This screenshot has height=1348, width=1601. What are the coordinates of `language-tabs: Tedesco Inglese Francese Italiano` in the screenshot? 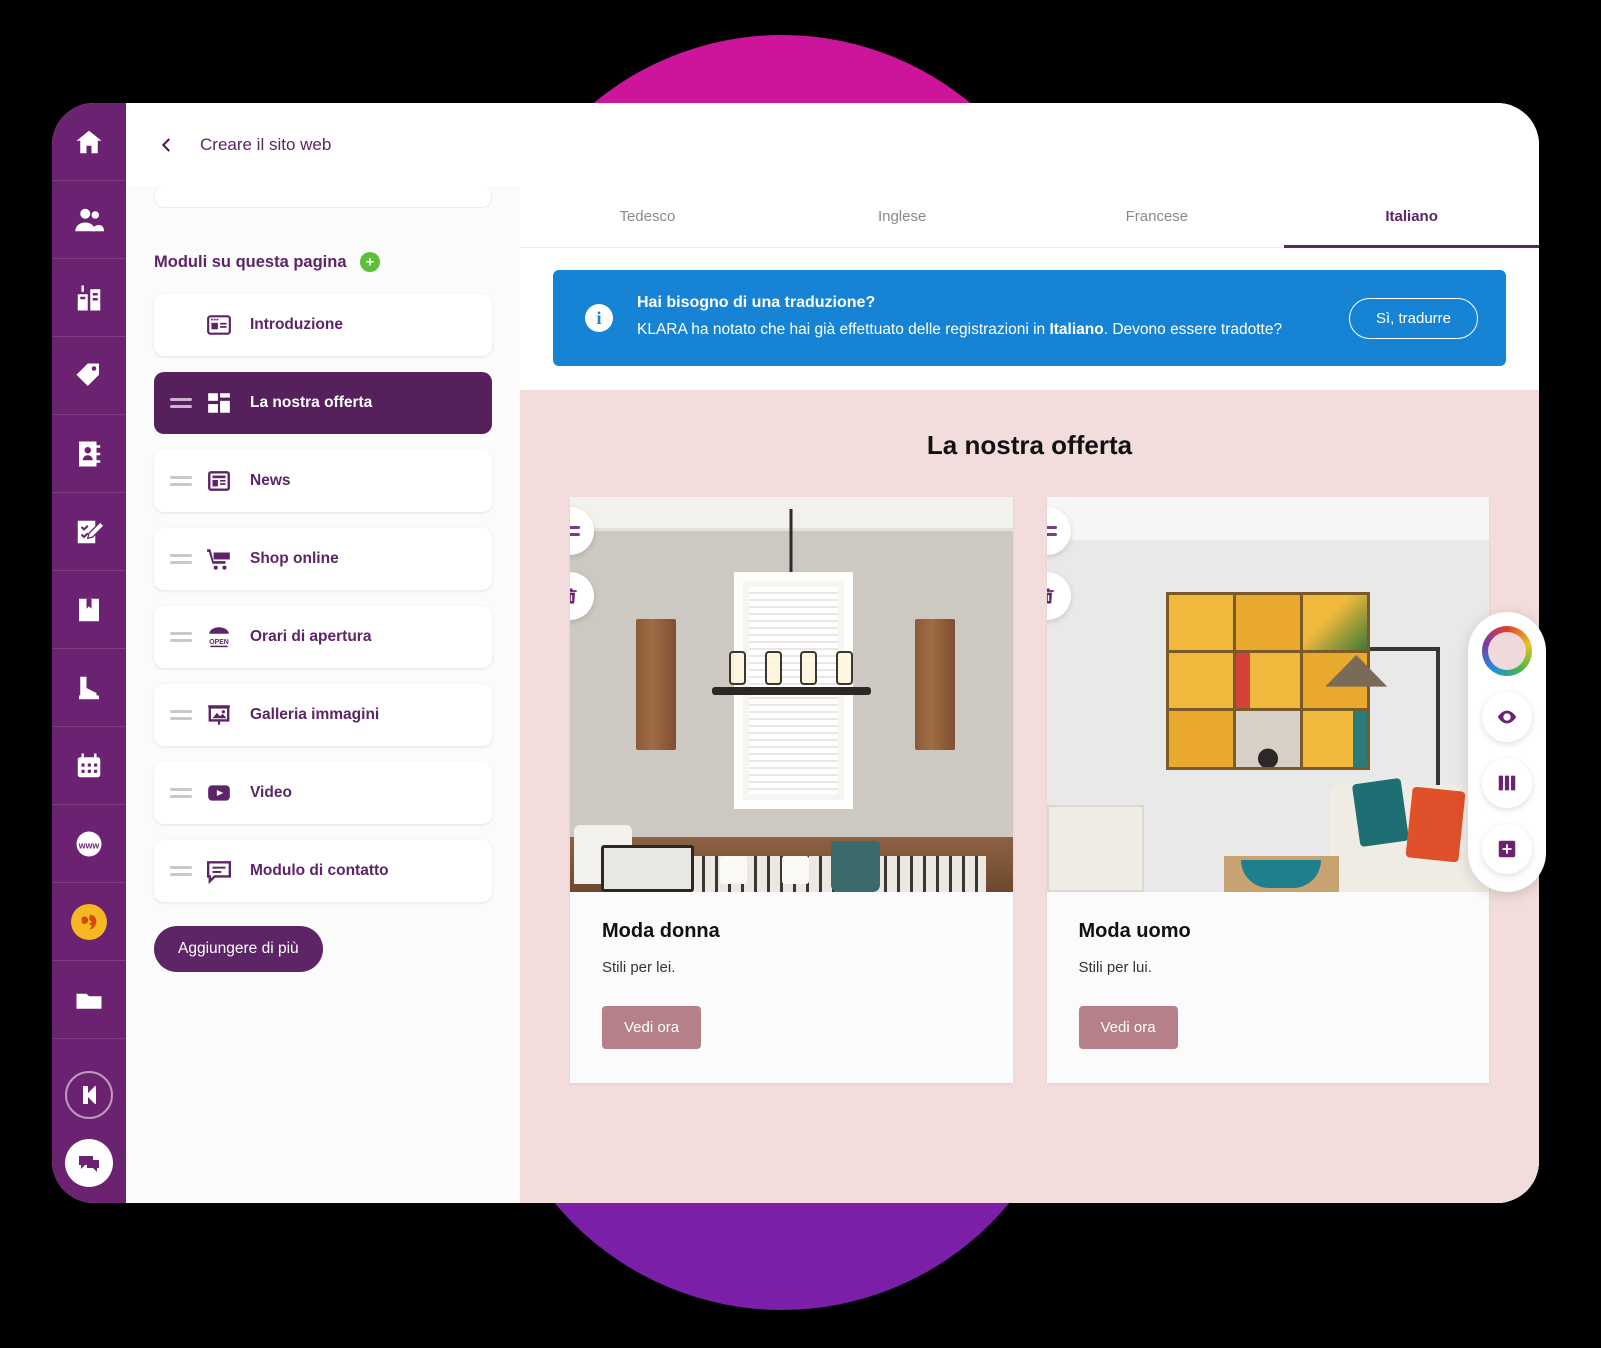 It's located at (1029, 217).